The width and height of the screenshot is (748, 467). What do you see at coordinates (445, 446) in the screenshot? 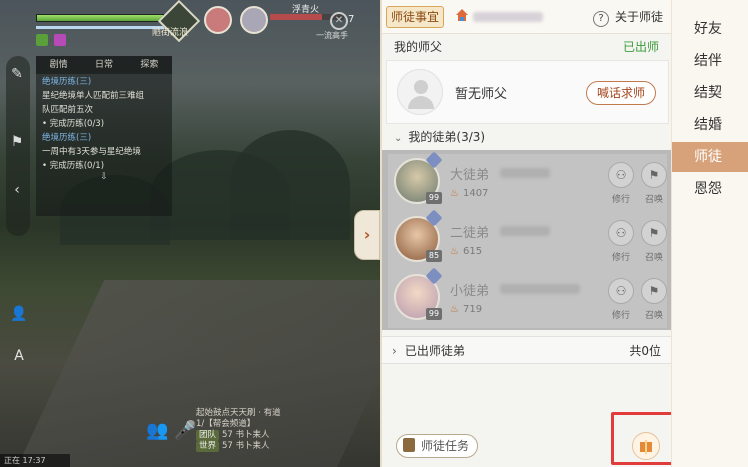
I see `task-label: 师徒任务` at bounding box center [445, 446].